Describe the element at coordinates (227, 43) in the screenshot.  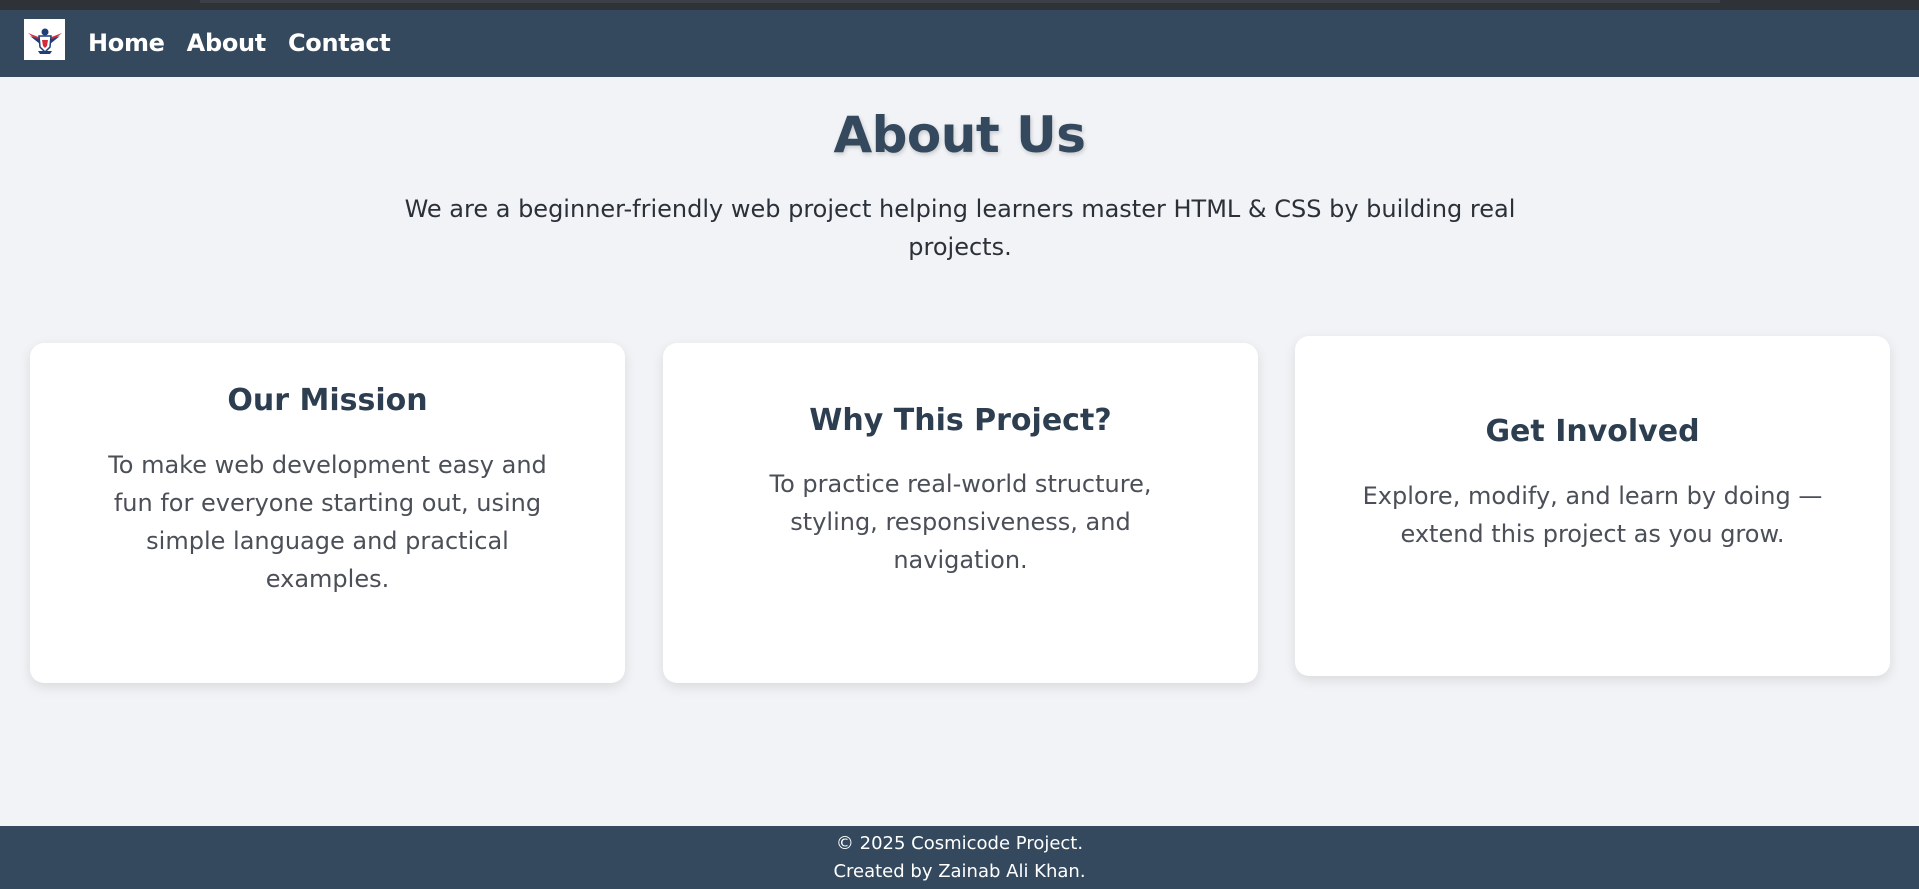
I see `nav-link-about: About` at that location.